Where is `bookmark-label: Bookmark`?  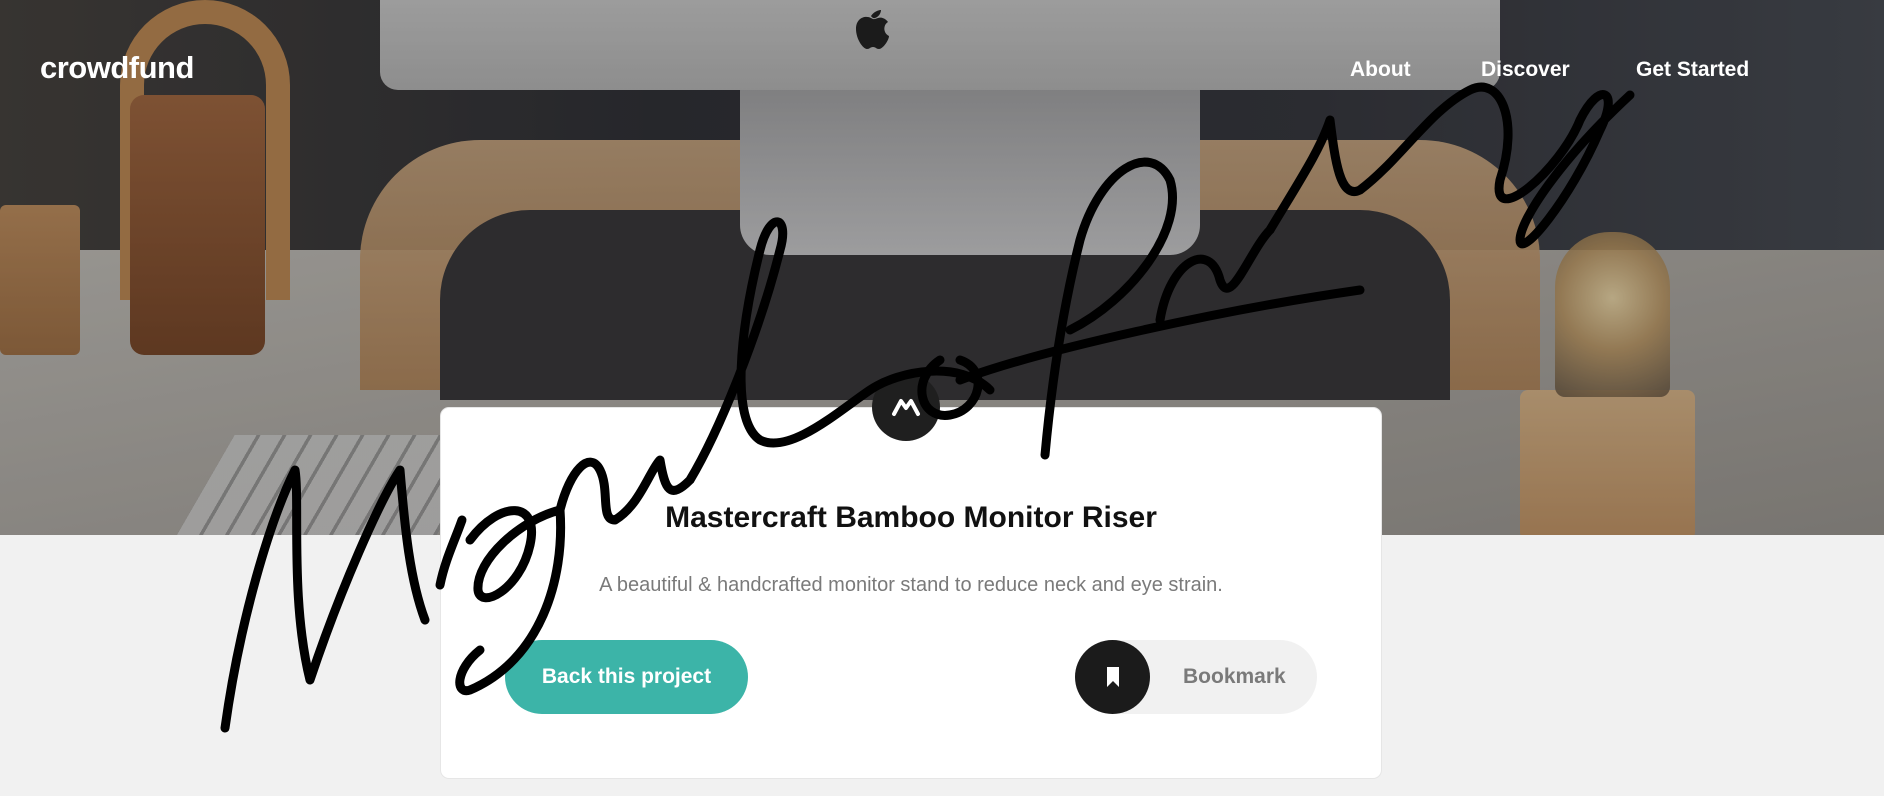
bookmark-label: Bookmark is located at coordinates (1234, 676).